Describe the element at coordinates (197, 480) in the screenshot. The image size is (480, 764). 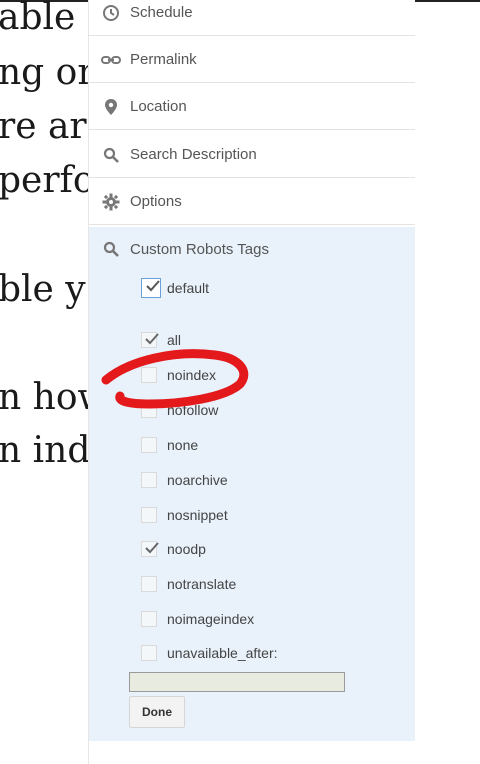
I see `checkbox-label: noarchive` at that location.